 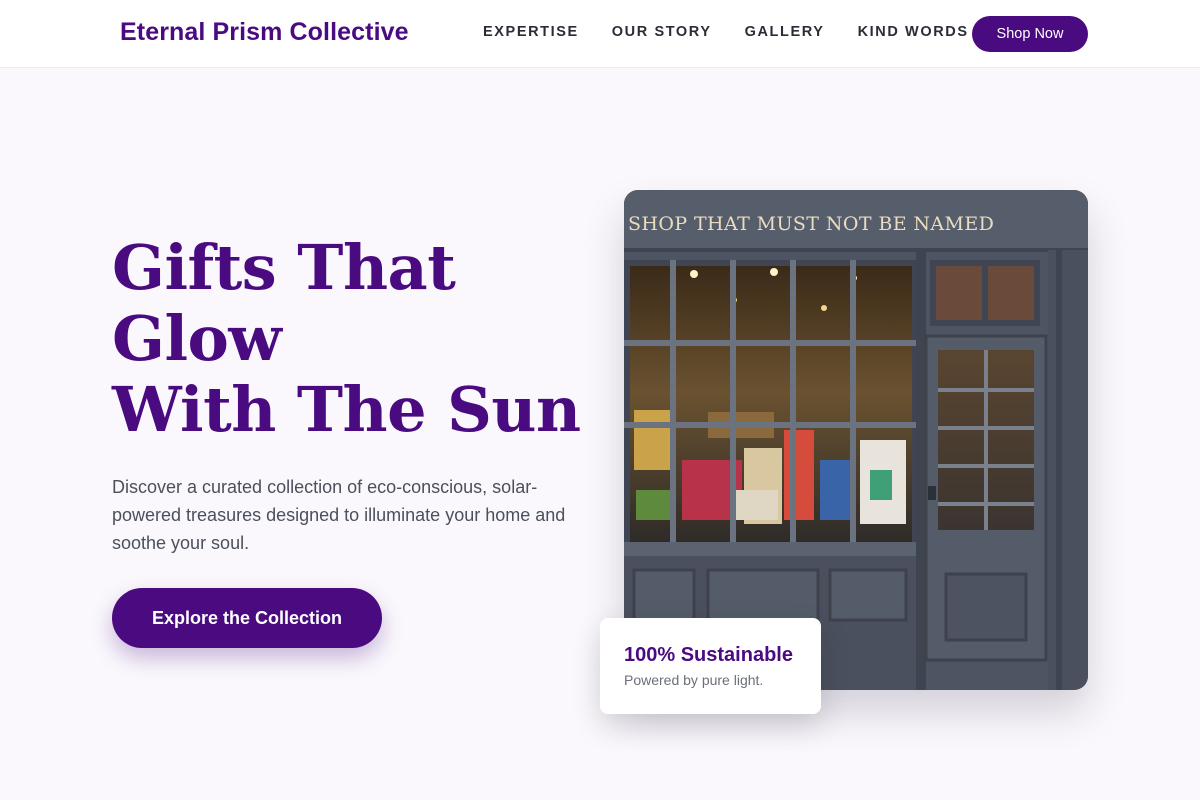 I want to click on nav-link-our-story: OUR STORY, so click(x=662, y=32).